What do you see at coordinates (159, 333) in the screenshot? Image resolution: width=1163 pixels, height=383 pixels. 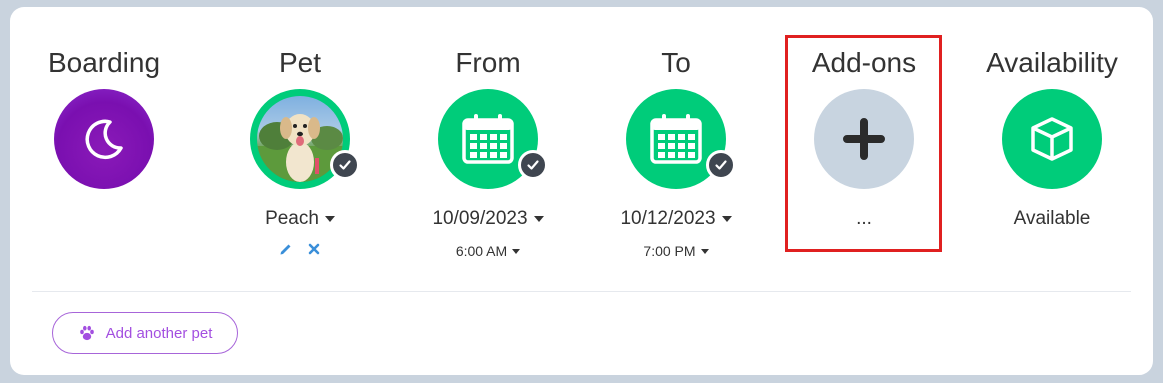 I see `add-another-pet-label: Add another pet` at bounding box center [159, 333].